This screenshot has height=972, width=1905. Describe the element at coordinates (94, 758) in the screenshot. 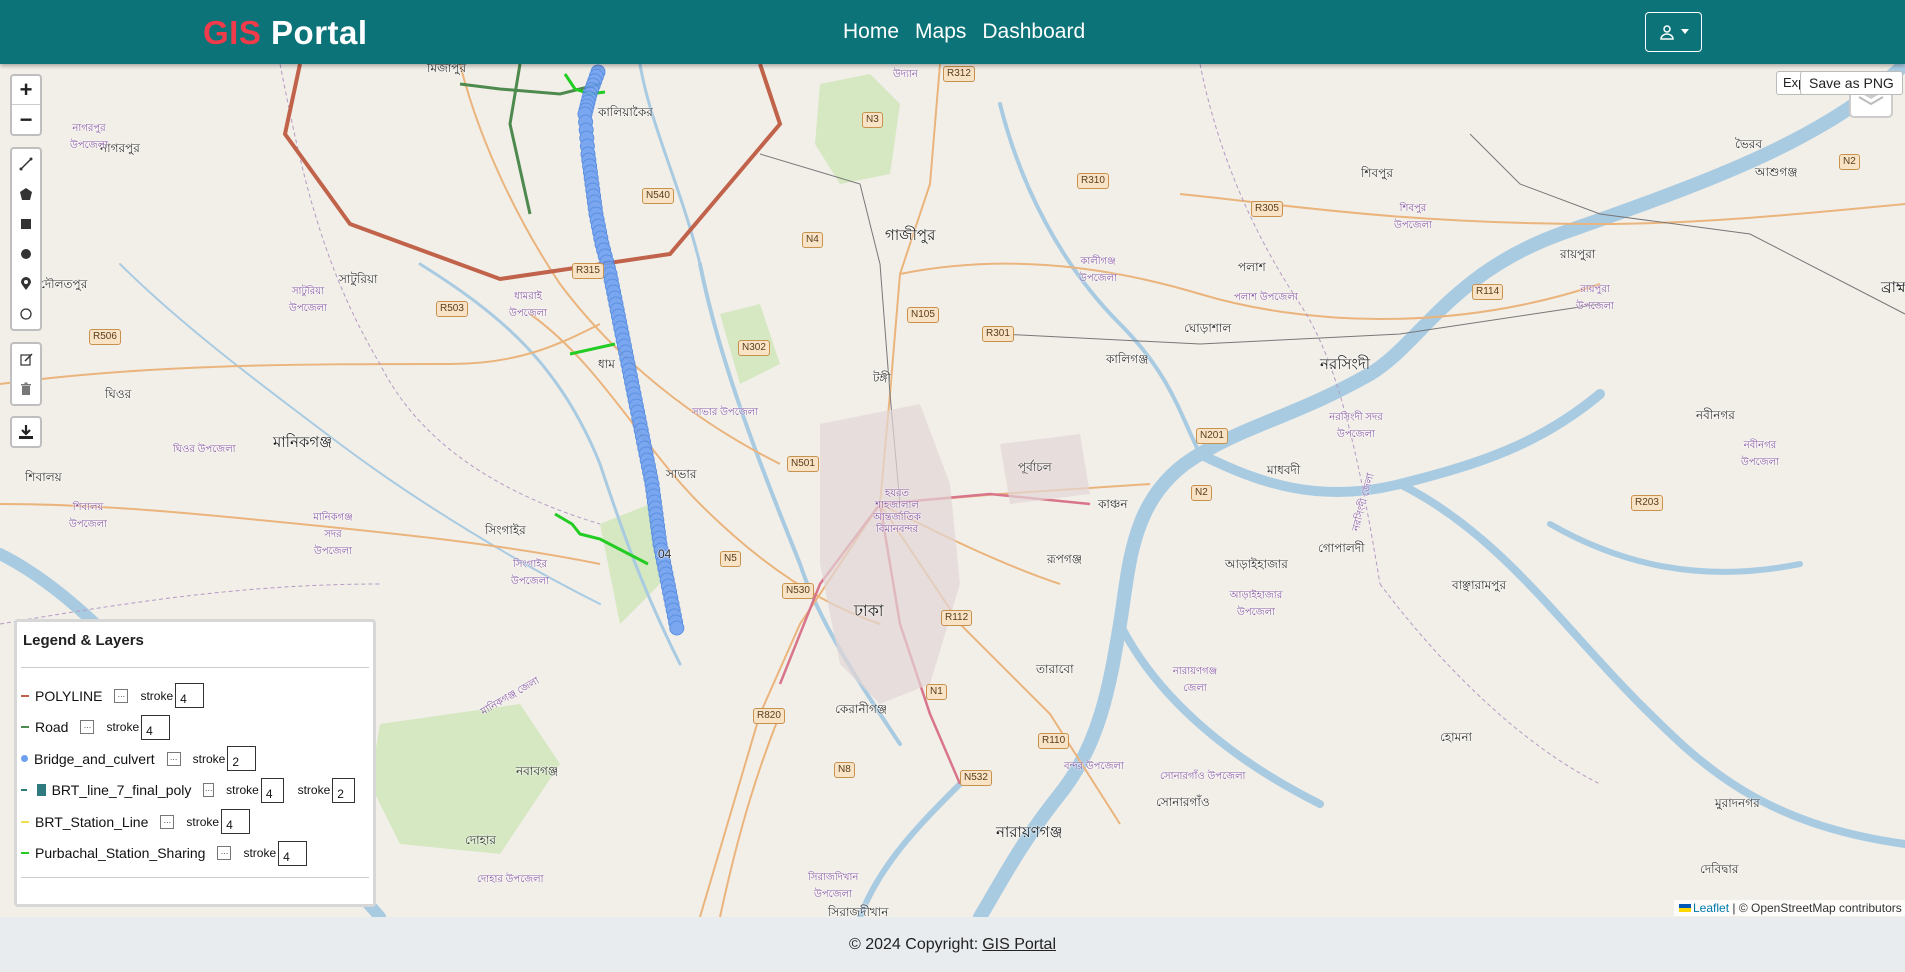

I see `legend-layer-name: Bridge_and_culvert` at that location.